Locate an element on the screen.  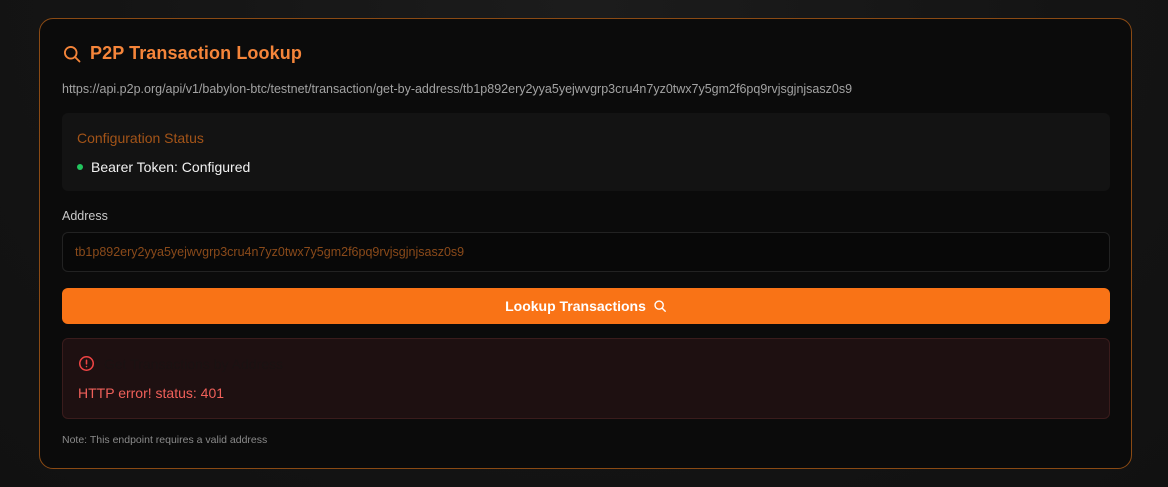
status-dot-icon is located at coordinates (80, 167).